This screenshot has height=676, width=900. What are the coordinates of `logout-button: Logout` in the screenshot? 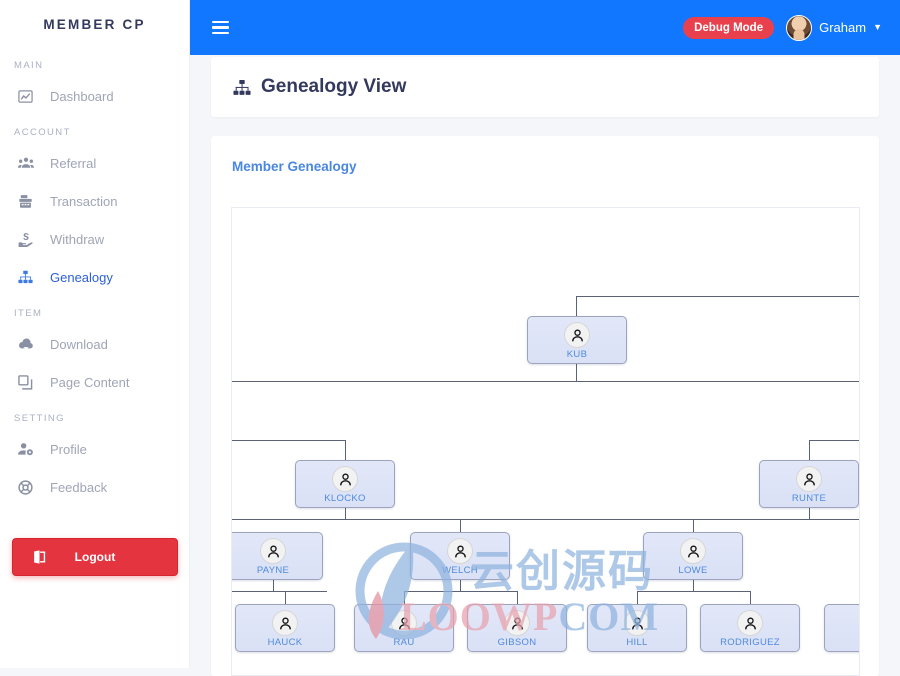 It's located at (95, 557).